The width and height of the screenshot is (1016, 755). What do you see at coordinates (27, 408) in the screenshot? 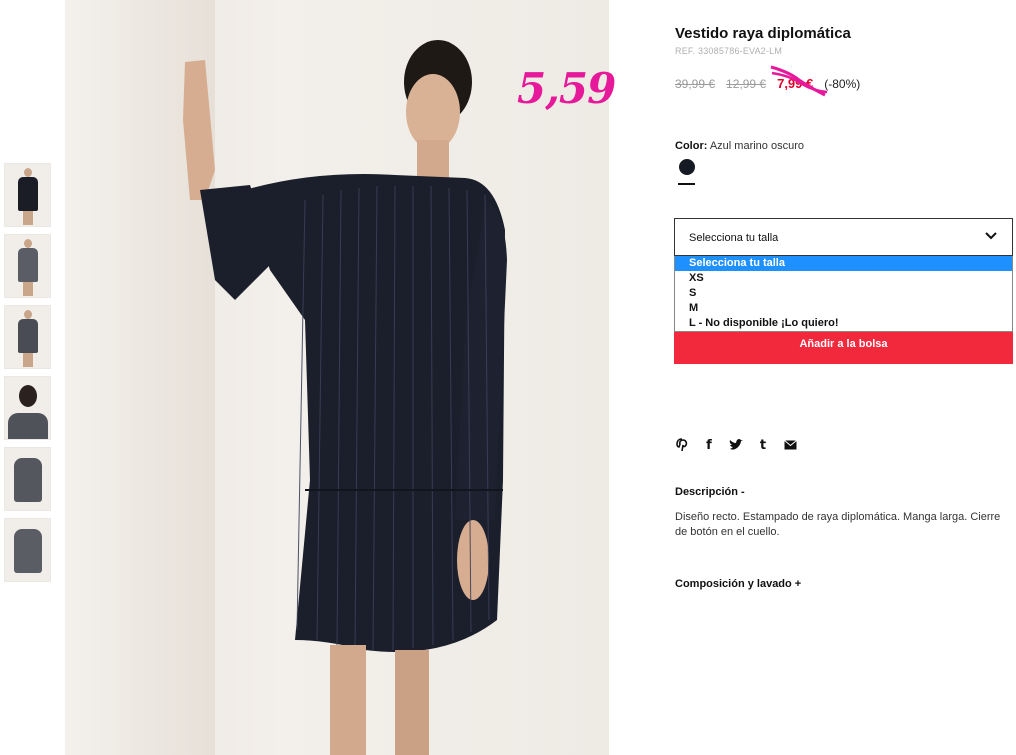
I see `thumbnail-back` at bounding box center [27, 408].